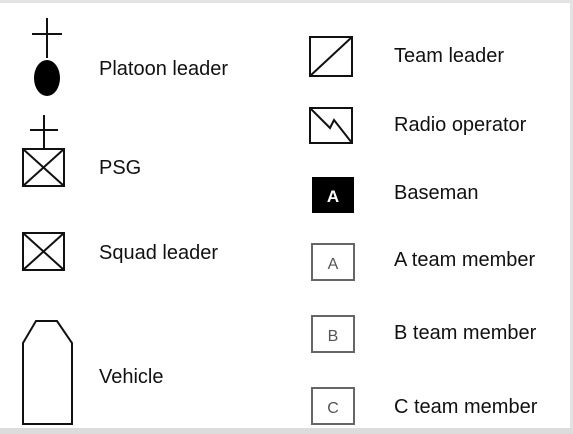 The height and width of the screenshot is (434, 573). What do you see at coordinates (286, 431) in the screenshot?
I see `frame-bottom-edge` at bounding box center [286, 431].